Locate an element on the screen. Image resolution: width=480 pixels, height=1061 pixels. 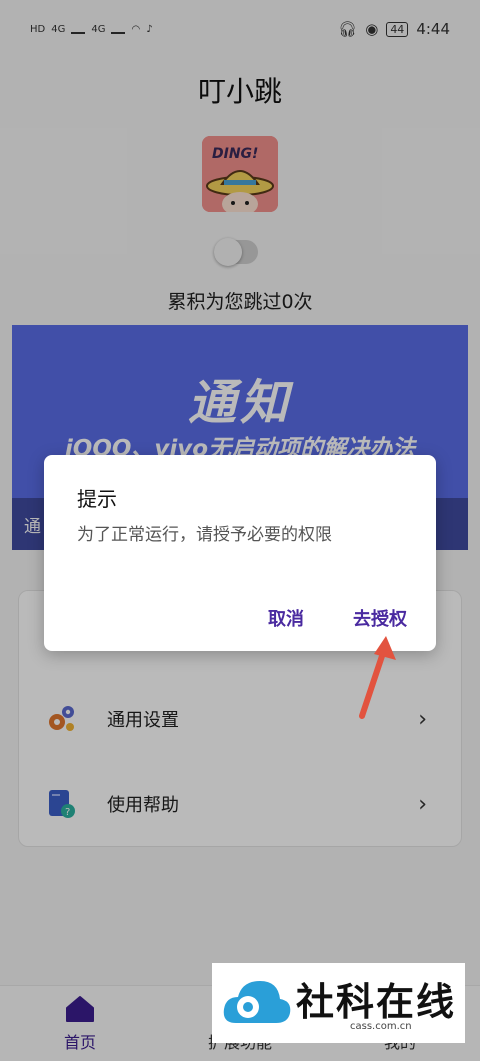
grant-permission-button: 去授权 is located at coordinates (380, 618).